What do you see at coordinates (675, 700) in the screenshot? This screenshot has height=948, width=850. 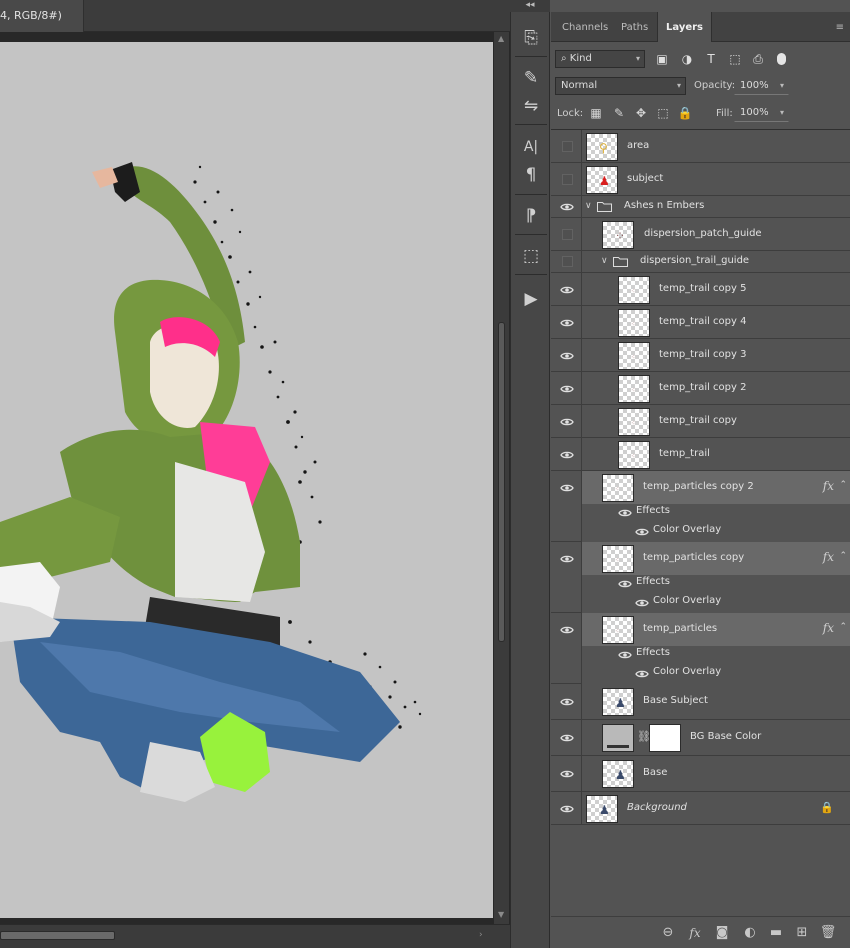 I see `layer-name: Base Subject` at bounding box center [675, 700].